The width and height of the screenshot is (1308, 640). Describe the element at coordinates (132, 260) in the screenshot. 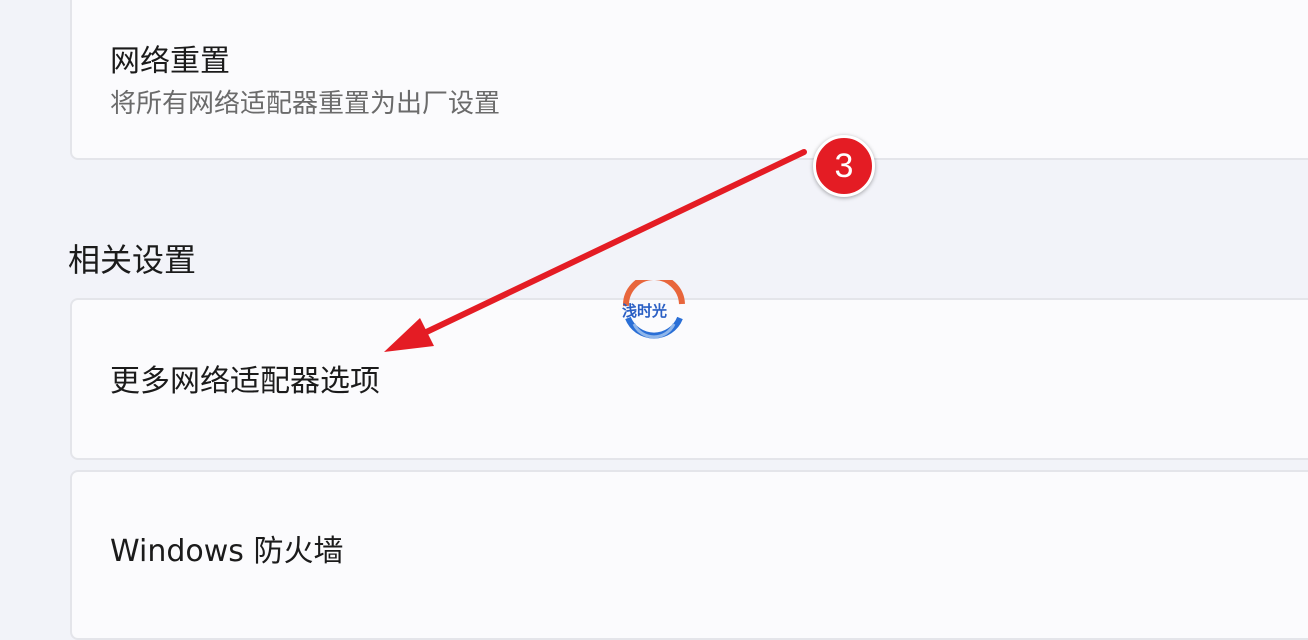

I see `related-settings-heading: 相关设置` at that location.